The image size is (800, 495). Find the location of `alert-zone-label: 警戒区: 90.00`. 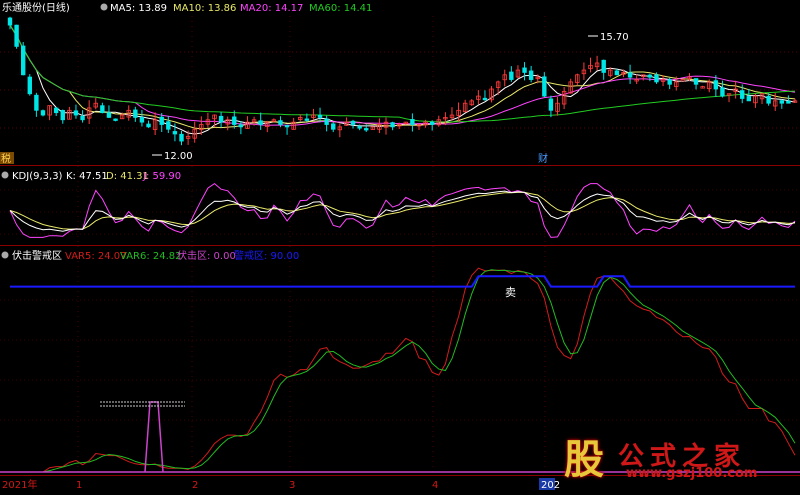

alert-zone-label: 警戒区: 90.00 is located at coordinates (266, 255).